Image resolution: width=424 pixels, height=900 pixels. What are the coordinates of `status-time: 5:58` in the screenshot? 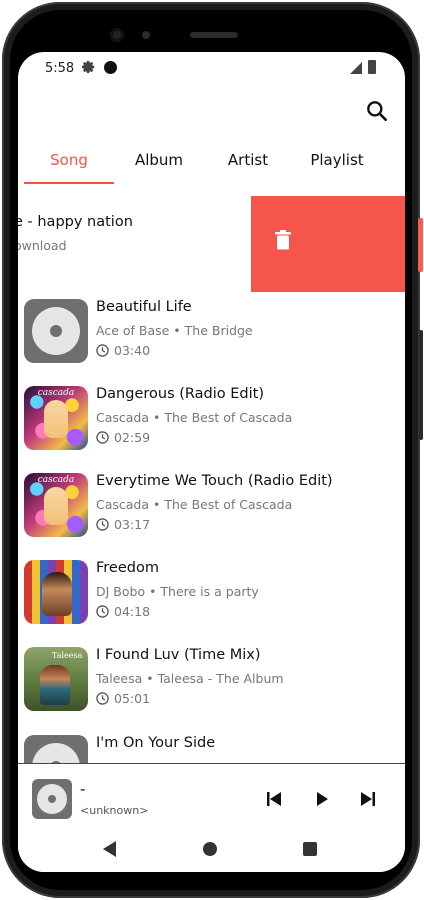 It's located at (60, 68).